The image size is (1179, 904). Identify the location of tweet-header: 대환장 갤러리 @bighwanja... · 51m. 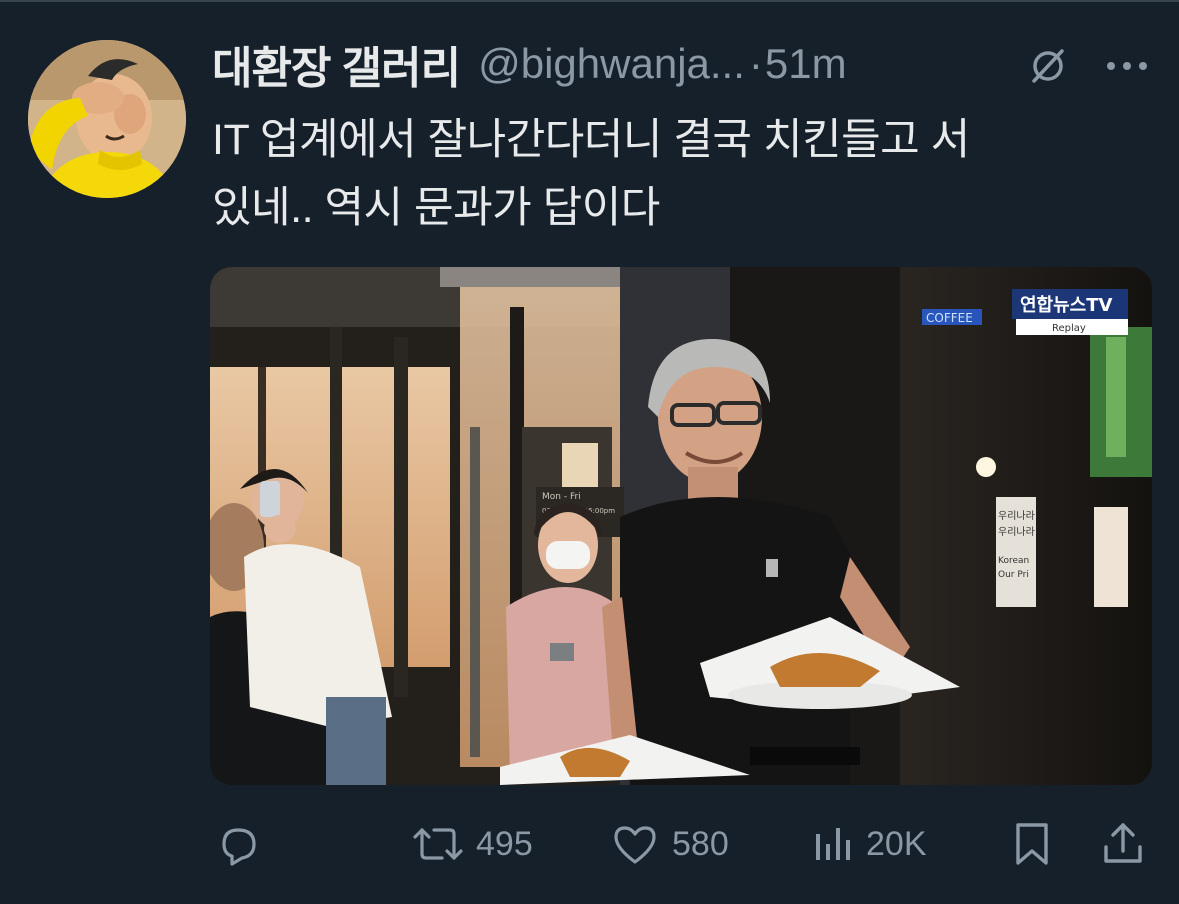
(687, 64).